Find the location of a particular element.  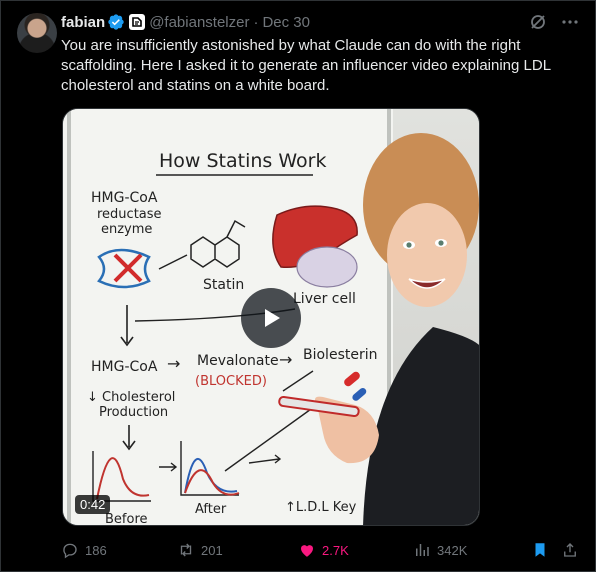

enzyme-x-mark is located at coordinates (128, 268).